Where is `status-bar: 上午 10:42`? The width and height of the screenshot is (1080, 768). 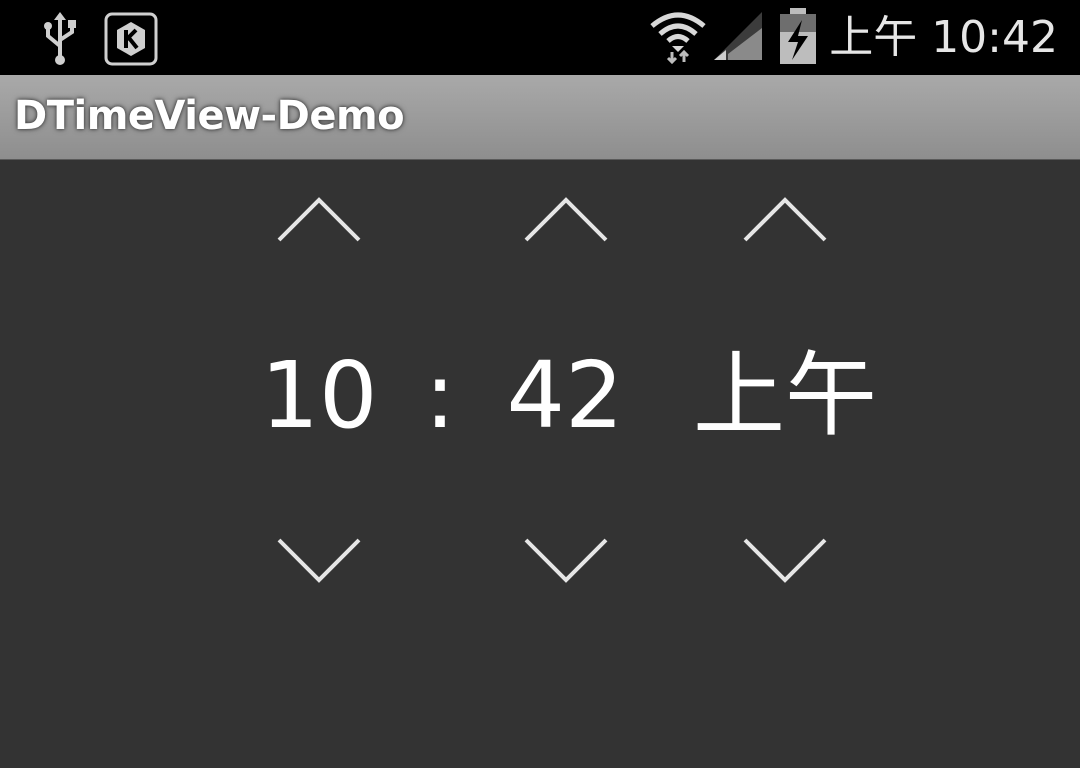 status-bar: 上午 10:42 is located at coordinates (540, 37).